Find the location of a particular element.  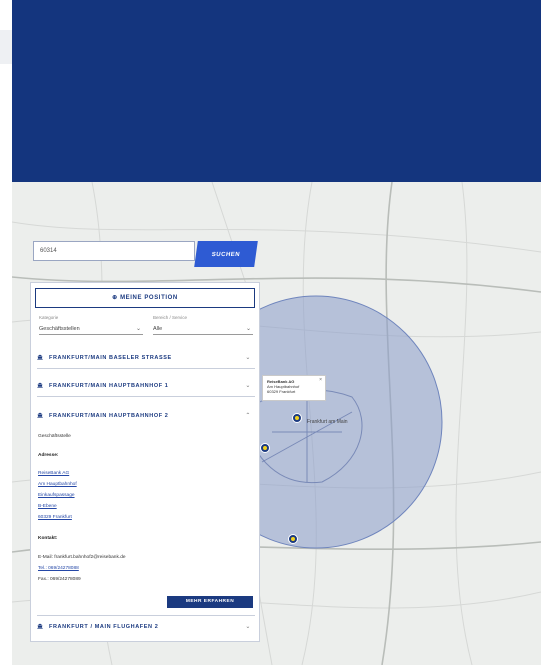

location-item: FRANKFURT / MAIN FLUGHAFEN 2 ⌄ is located at coordinates (146, 626).